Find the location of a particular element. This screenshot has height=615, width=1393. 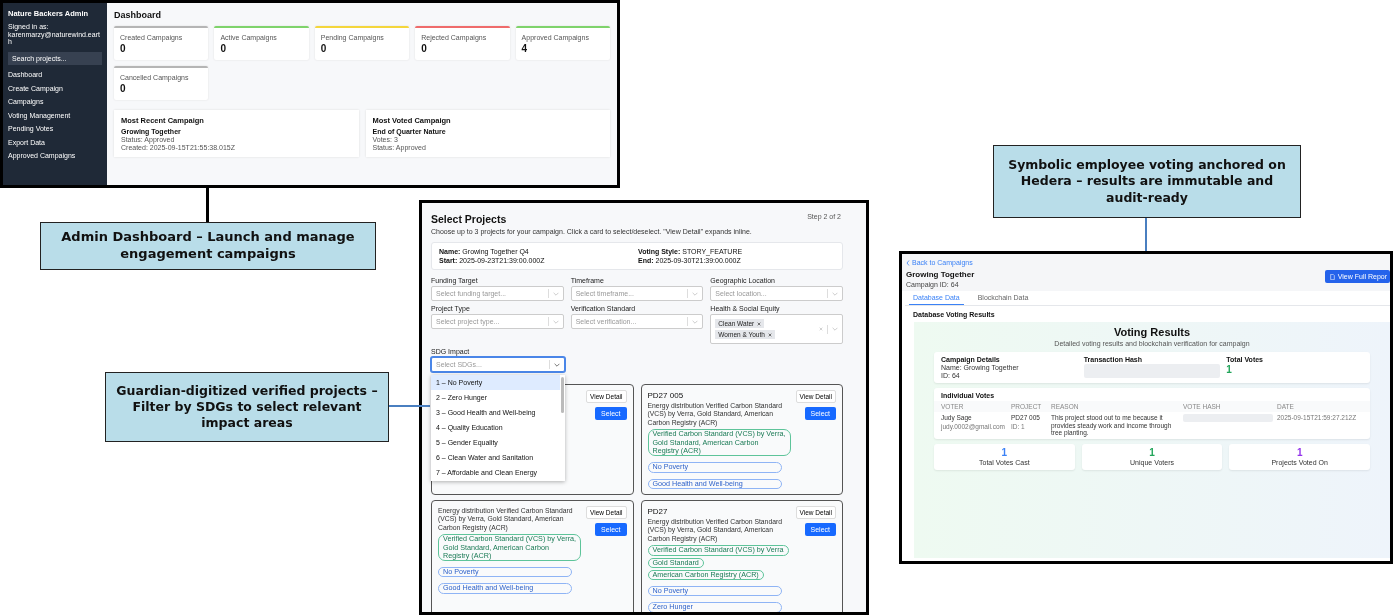

callout-box: Symbolic employee voting anchored on Hedera – results are immutable and audit-ready is located at coordinates (1147, 181).